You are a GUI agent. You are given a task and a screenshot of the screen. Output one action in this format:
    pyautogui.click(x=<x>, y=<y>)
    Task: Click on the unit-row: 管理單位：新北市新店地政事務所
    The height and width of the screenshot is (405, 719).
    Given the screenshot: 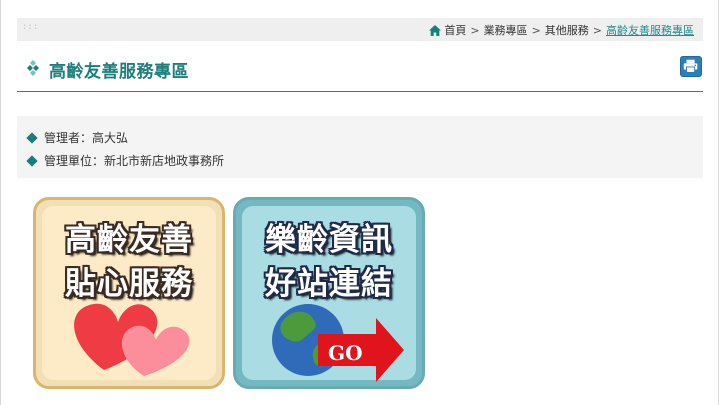 What is the action you would take?
    pyautogui.click(x=124, y=160)
    